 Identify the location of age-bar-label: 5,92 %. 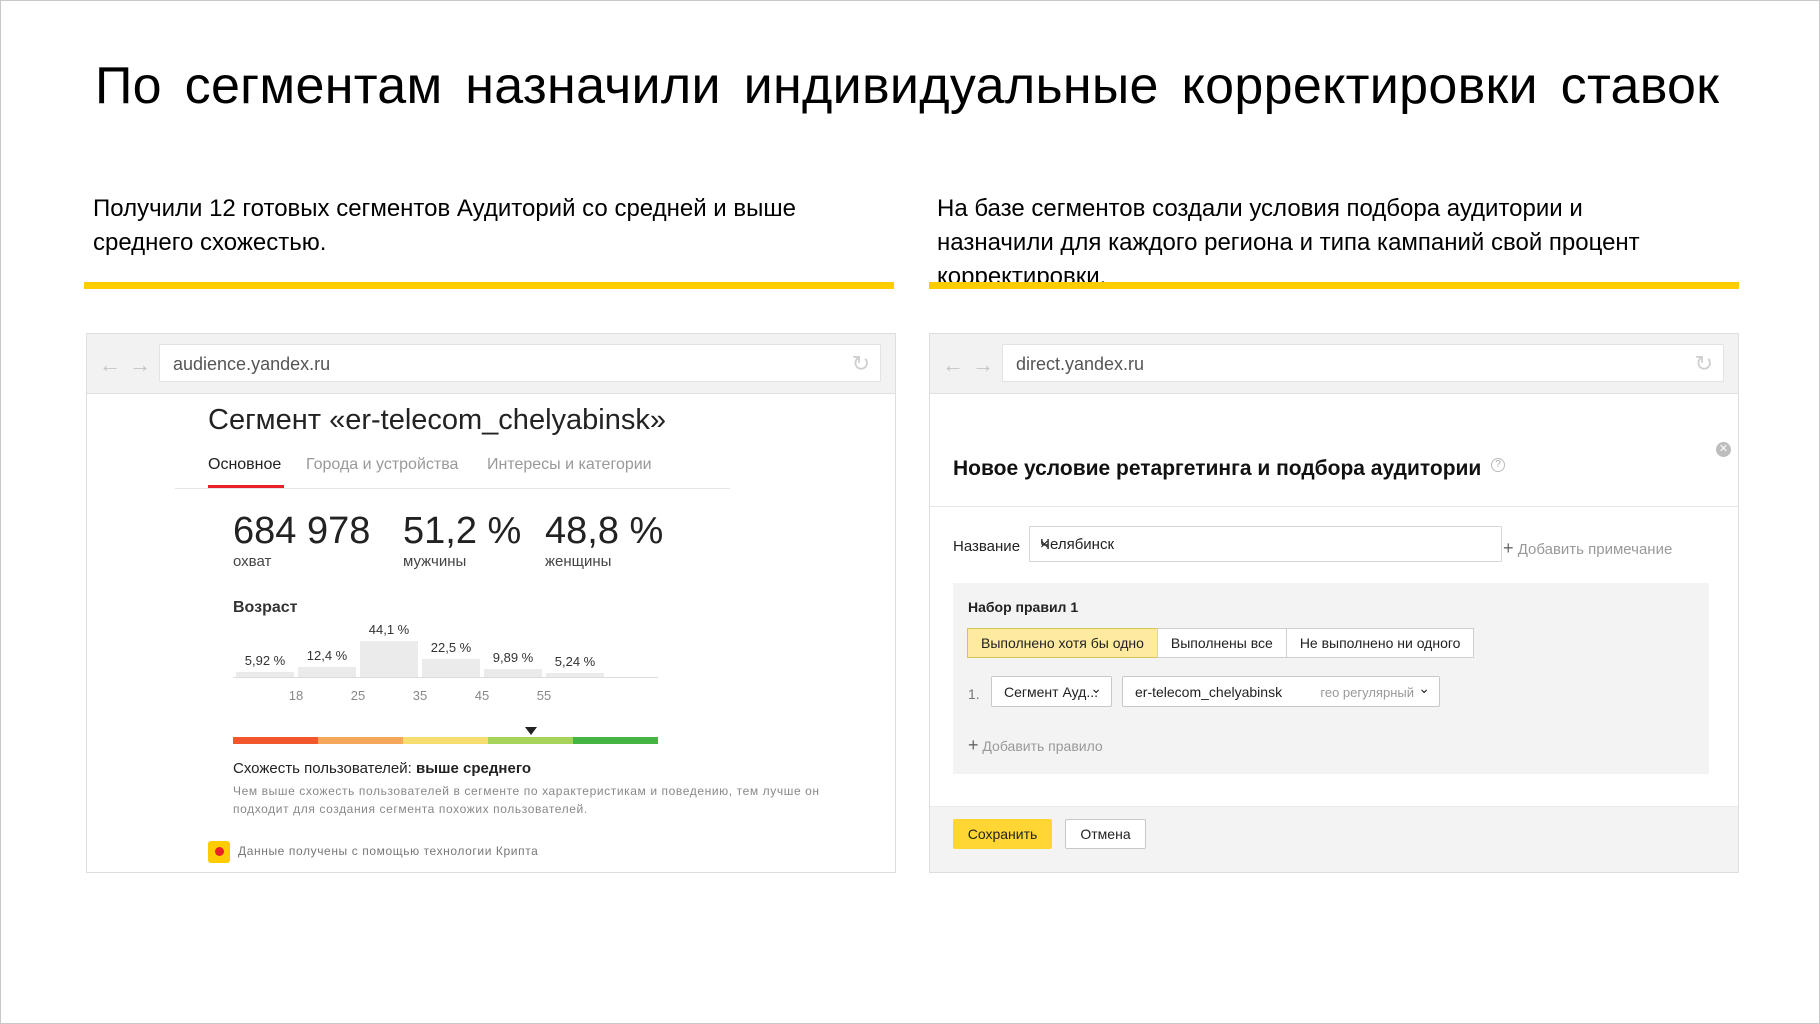
(265, 661).